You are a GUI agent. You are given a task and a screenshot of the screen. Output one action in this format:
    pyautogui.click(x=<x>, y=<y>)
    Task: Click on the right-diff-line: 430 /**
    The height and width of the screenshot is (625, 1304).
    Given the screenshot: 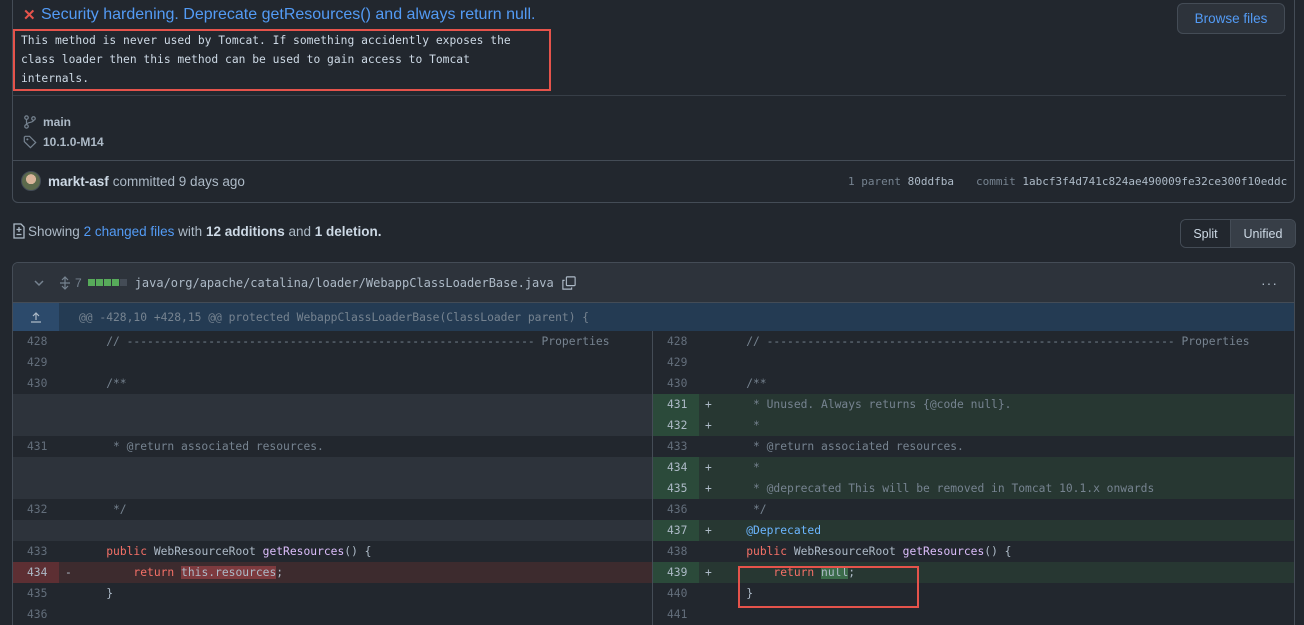 What is the action you would take?
    pyautogui.click(x=973, y=383)
    